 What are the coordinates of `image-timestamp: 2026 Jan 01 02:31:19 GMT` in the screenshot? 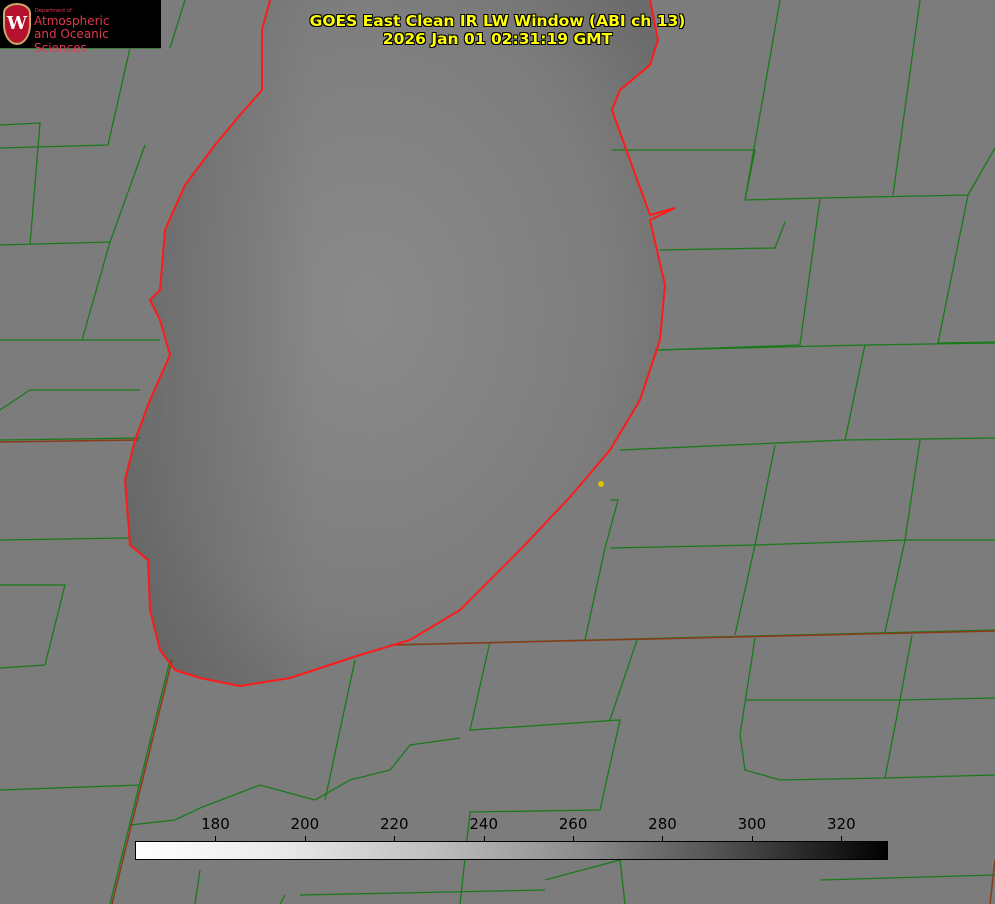 It's located at (497, 39).